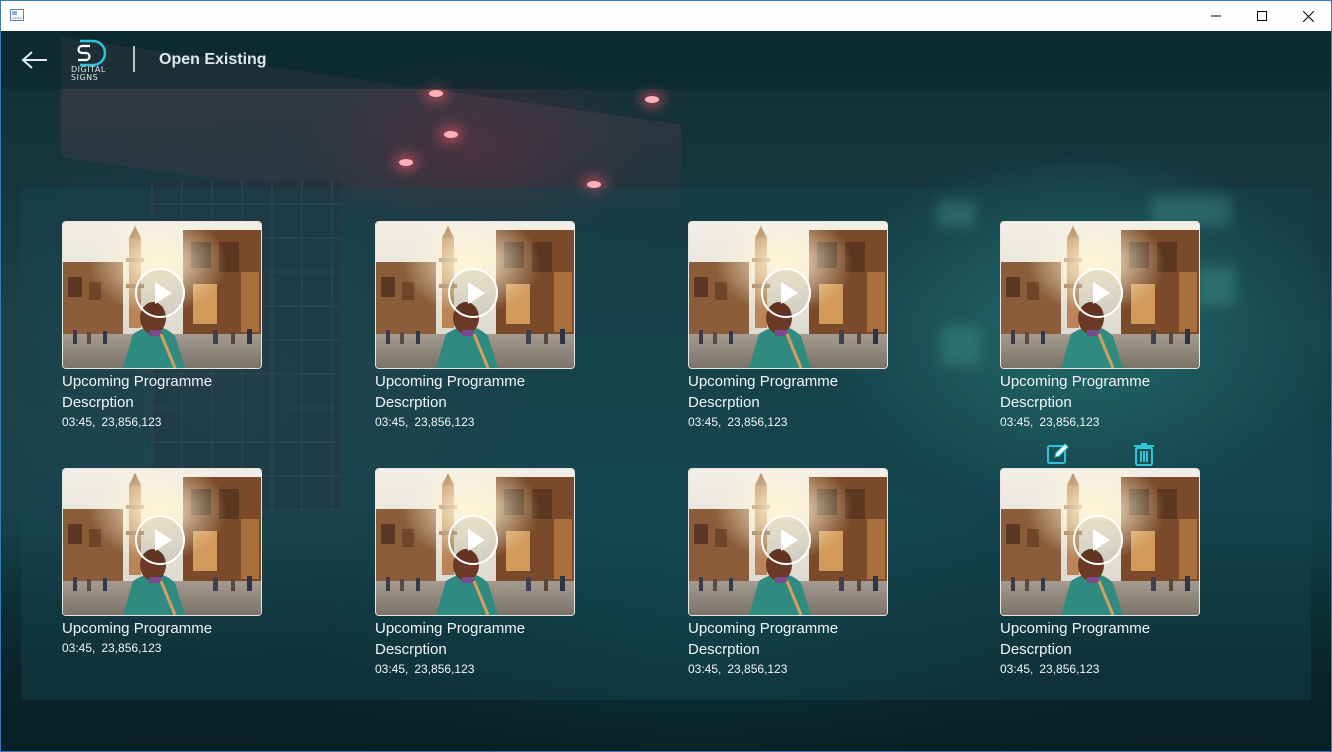  Describe the element at coordinates (213, 59) in the screenshot. I see `page-title: Open Existing` at that location.